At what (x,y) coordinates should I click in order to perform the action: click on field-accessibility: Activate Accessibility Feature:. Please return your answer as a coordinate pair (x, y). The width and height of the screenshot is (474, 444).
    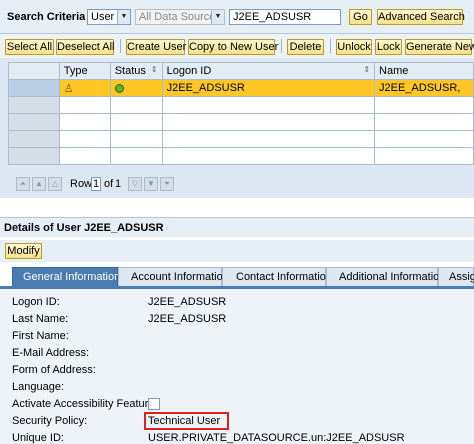
    Looking at the image, I should click on (242, 405).